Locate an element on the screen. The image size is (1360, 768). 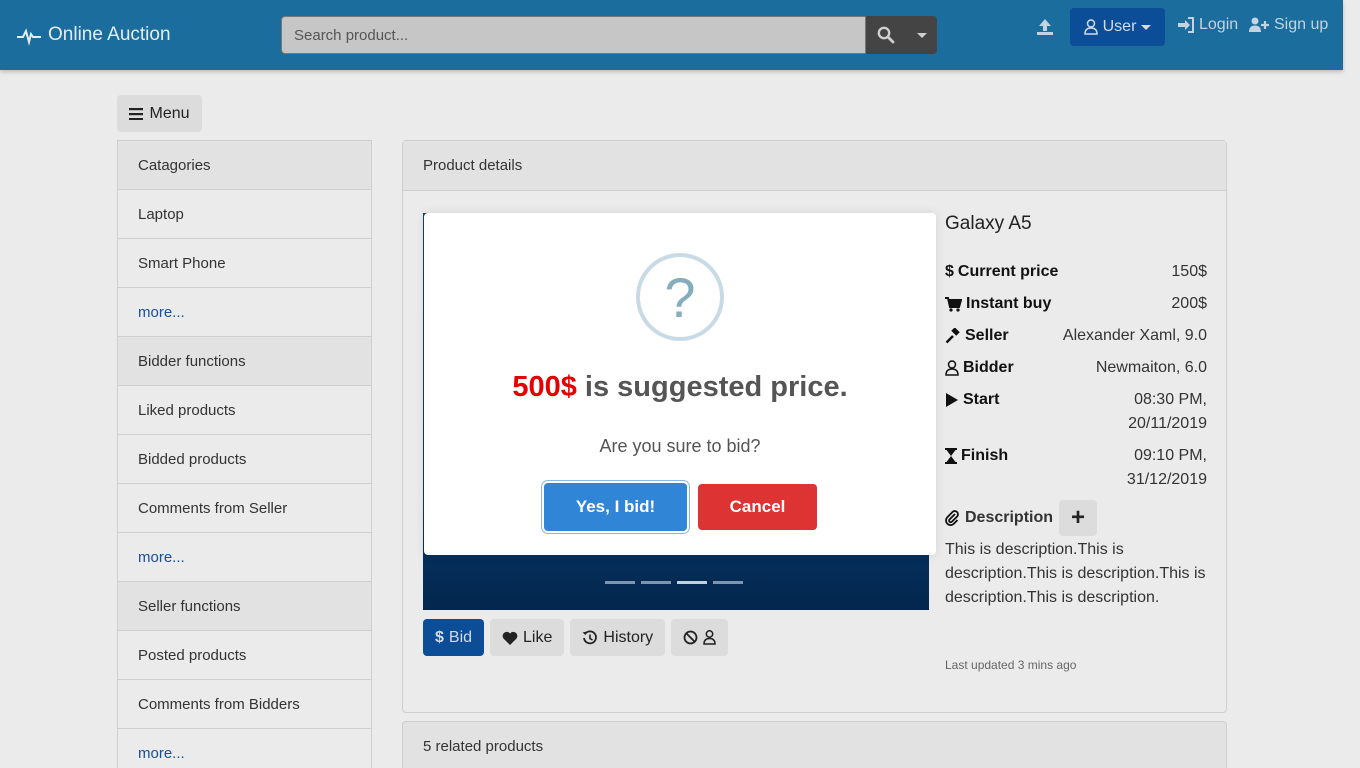
brand-name: Online Auction is located at coordinates (109, 34).